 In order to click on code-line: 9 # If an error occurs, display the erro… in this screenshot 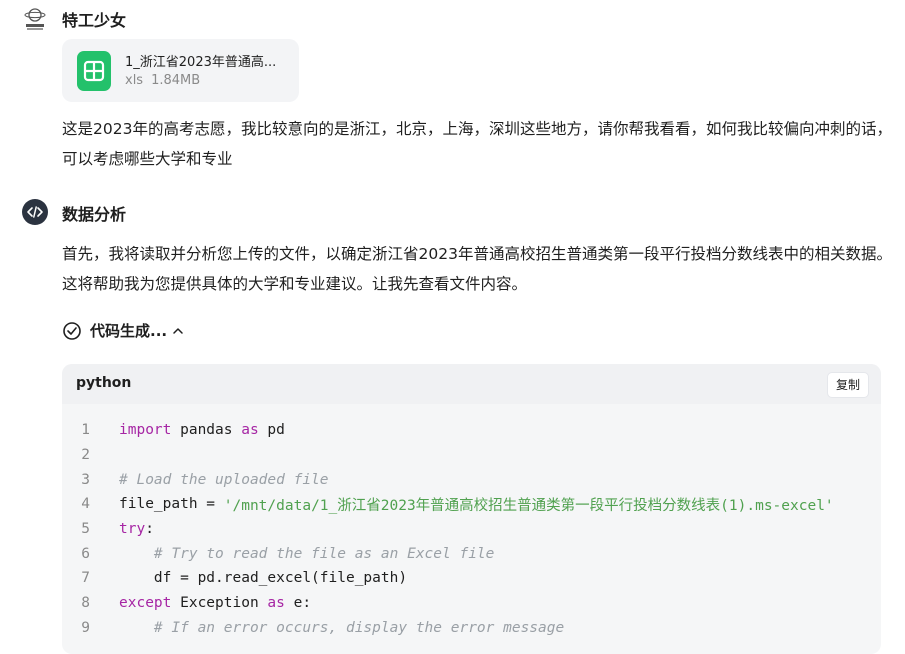, I will do `click(471, 628)`.